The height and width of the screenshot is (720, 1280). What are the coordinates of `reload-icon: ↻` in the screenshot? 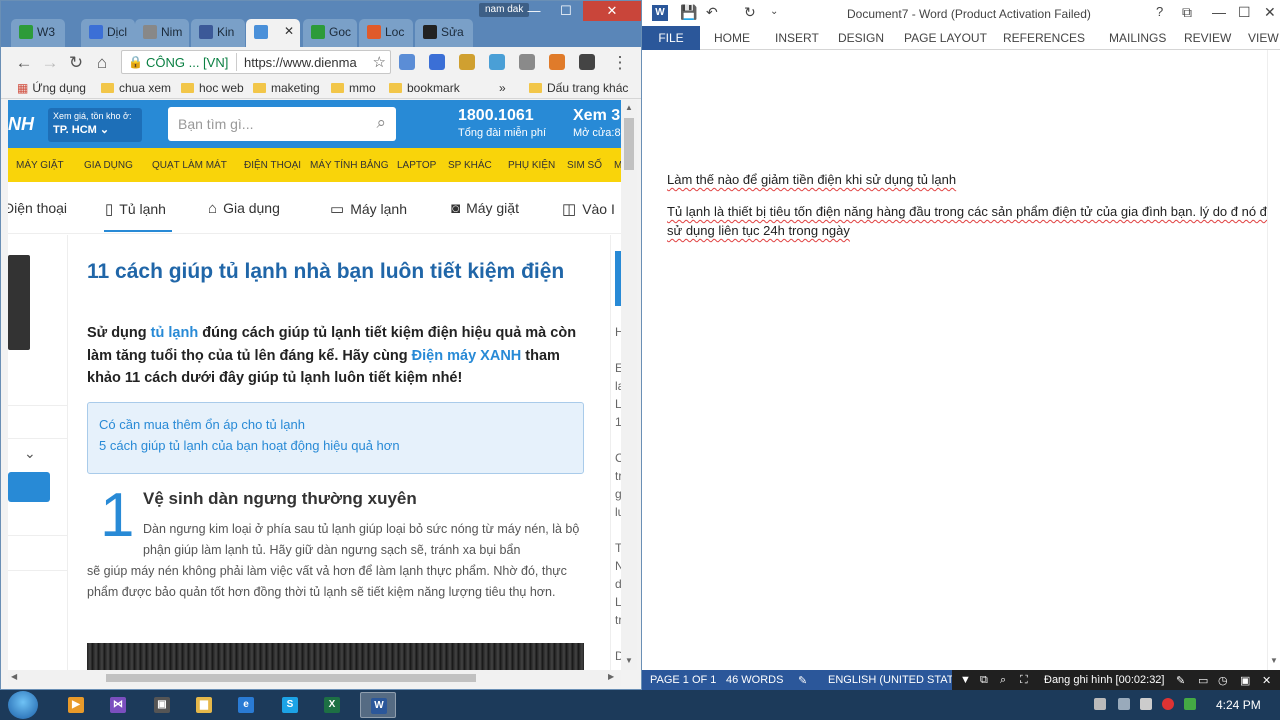 It's located at (76, 63).